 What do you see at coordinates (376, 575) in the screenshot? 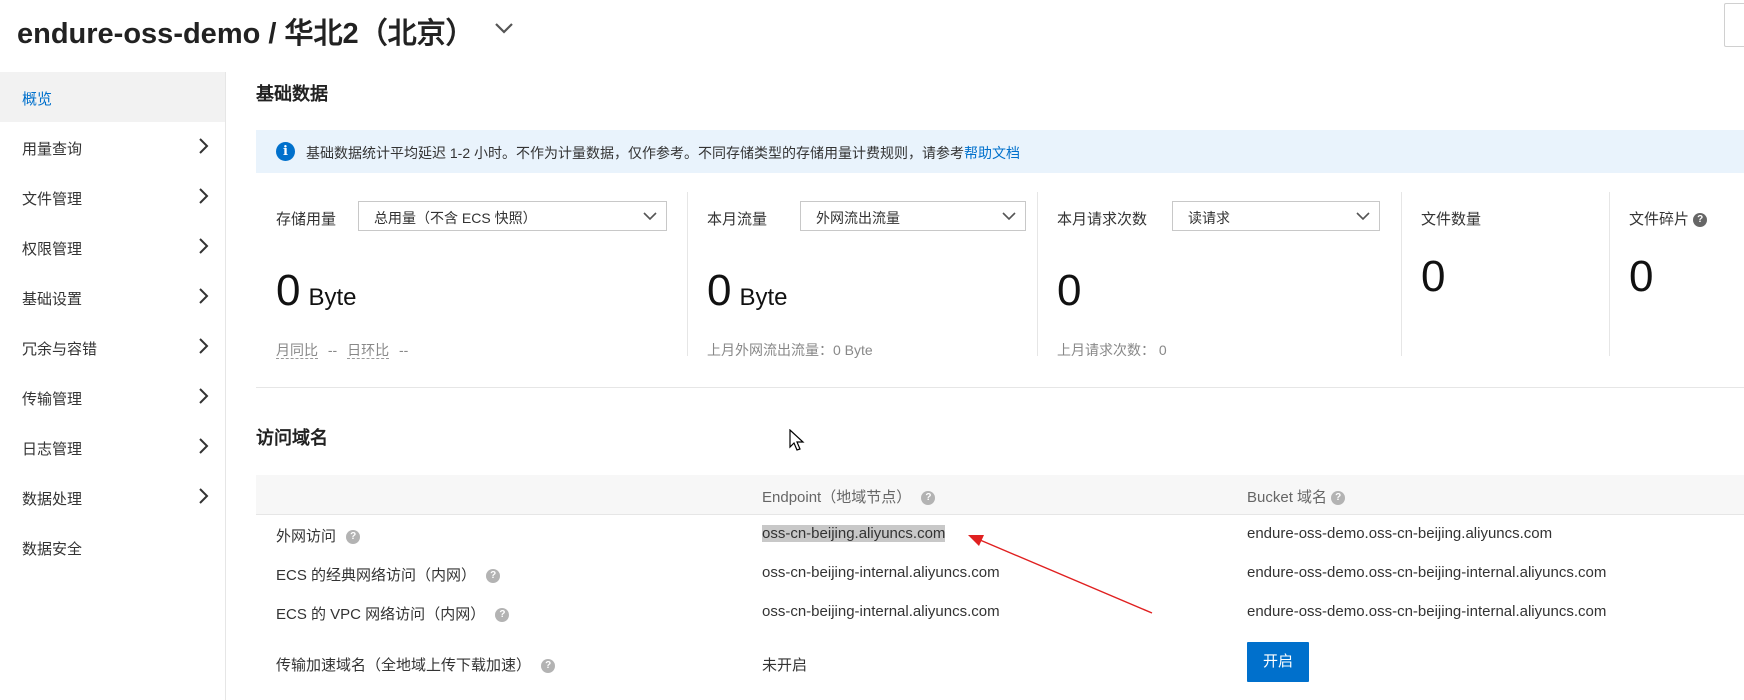
I see `row-label: ECS 的经典网络访问（内网）` at bounding box center [376, 575].